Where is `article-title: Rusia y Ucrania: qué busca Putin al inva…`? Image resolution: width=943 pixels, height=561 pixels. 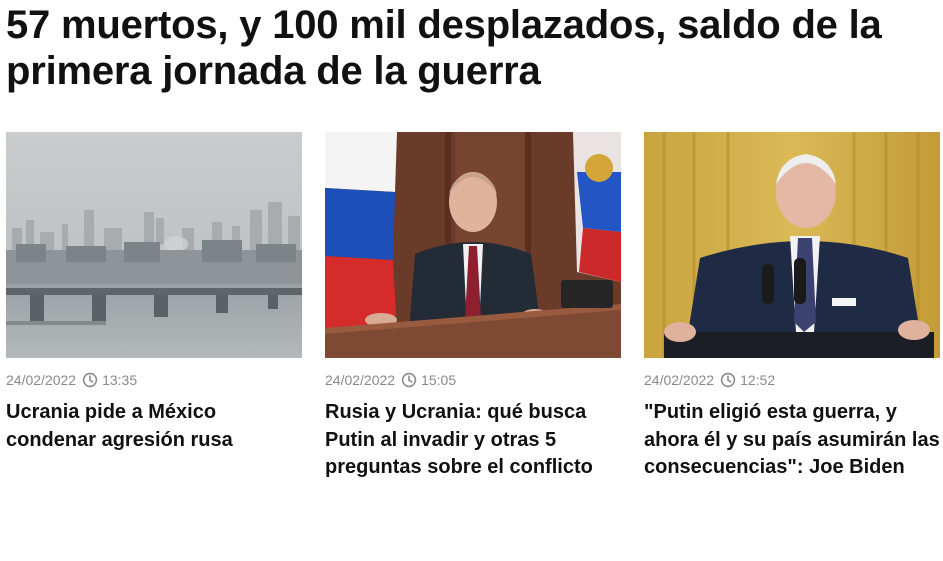
article-title: Rusia y Ucrania: qué busca Putin al inva… is located at coordinates (473, 440).